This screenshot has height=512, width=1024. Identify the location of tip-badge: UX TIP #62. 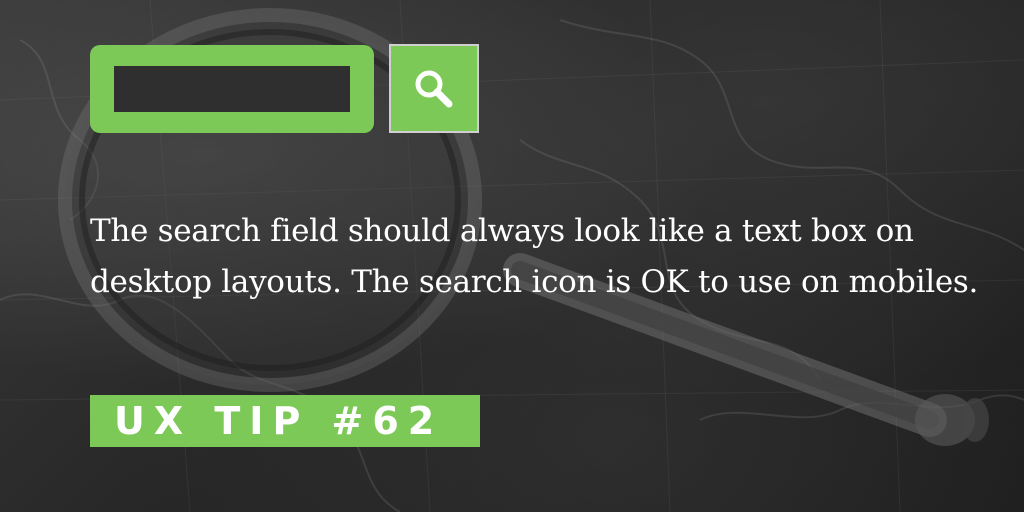
(285, 421).